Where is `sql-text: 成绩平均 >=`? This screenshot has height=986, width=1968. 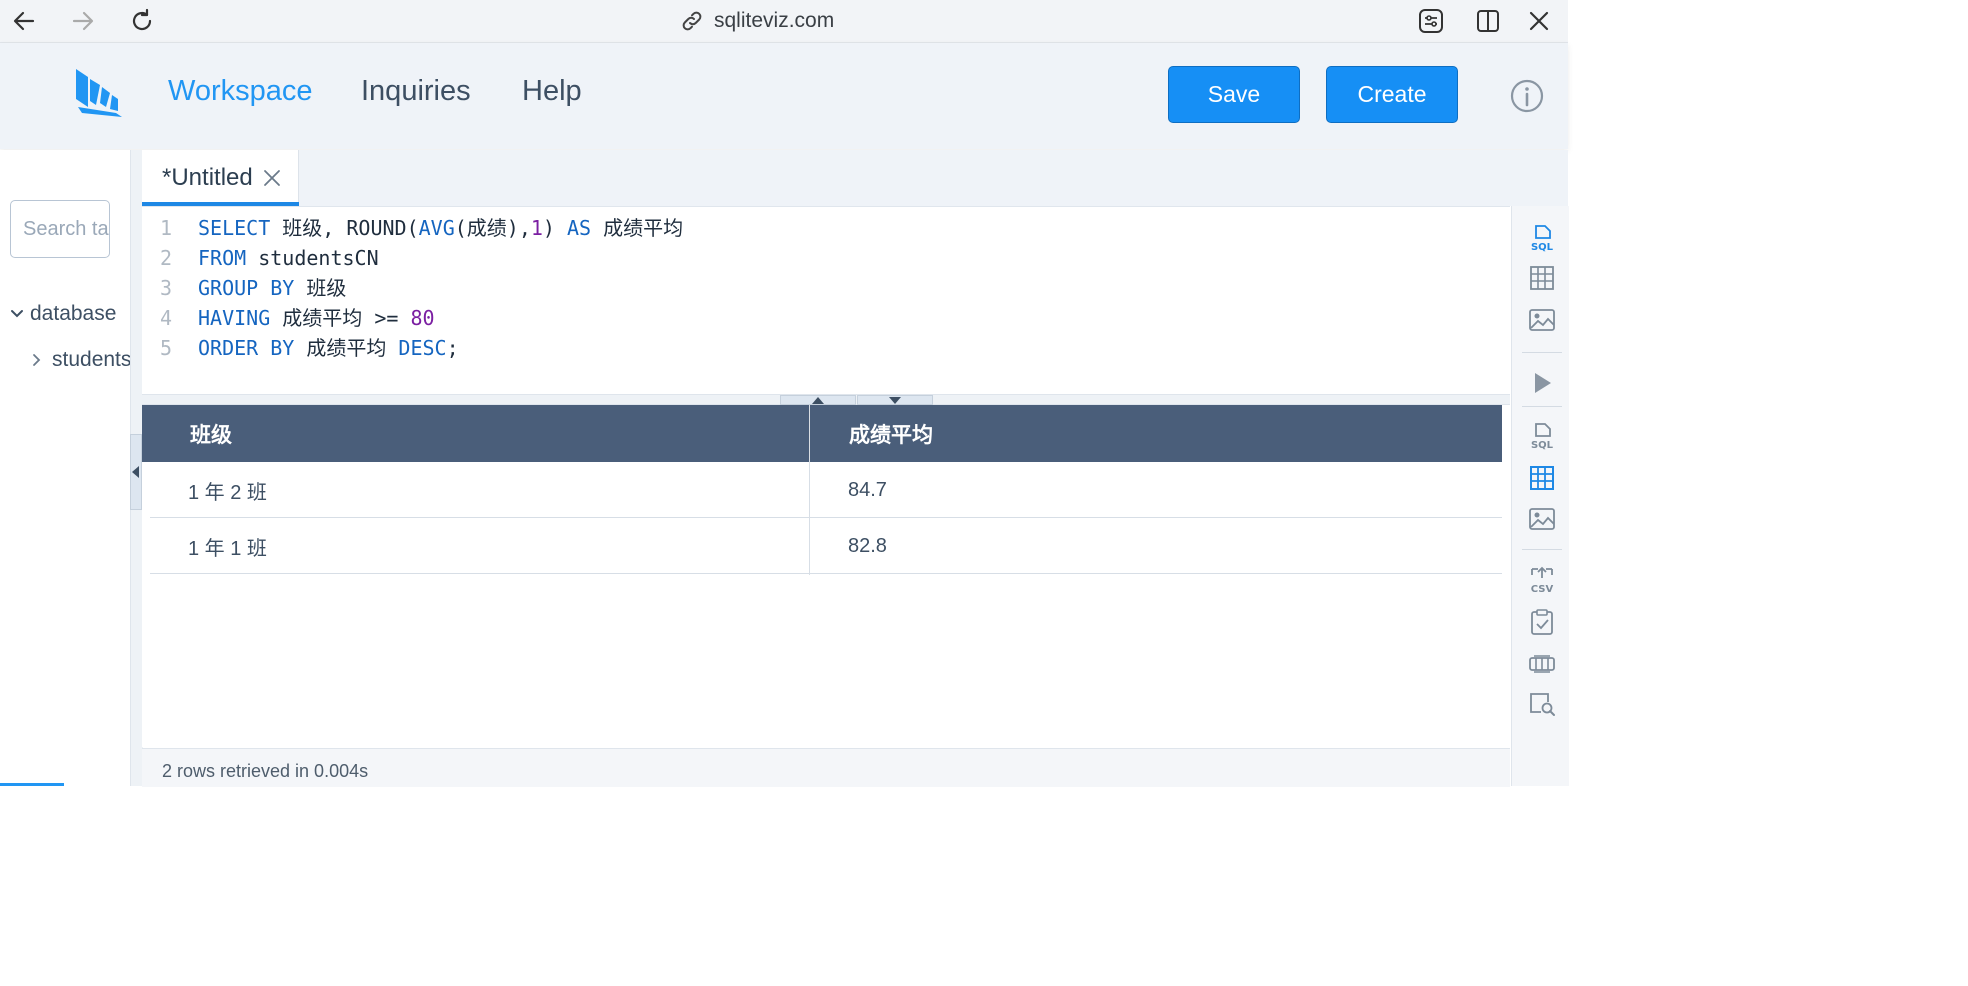 sql-text: 成绩平均 >= is located at coordinates (340, 318).